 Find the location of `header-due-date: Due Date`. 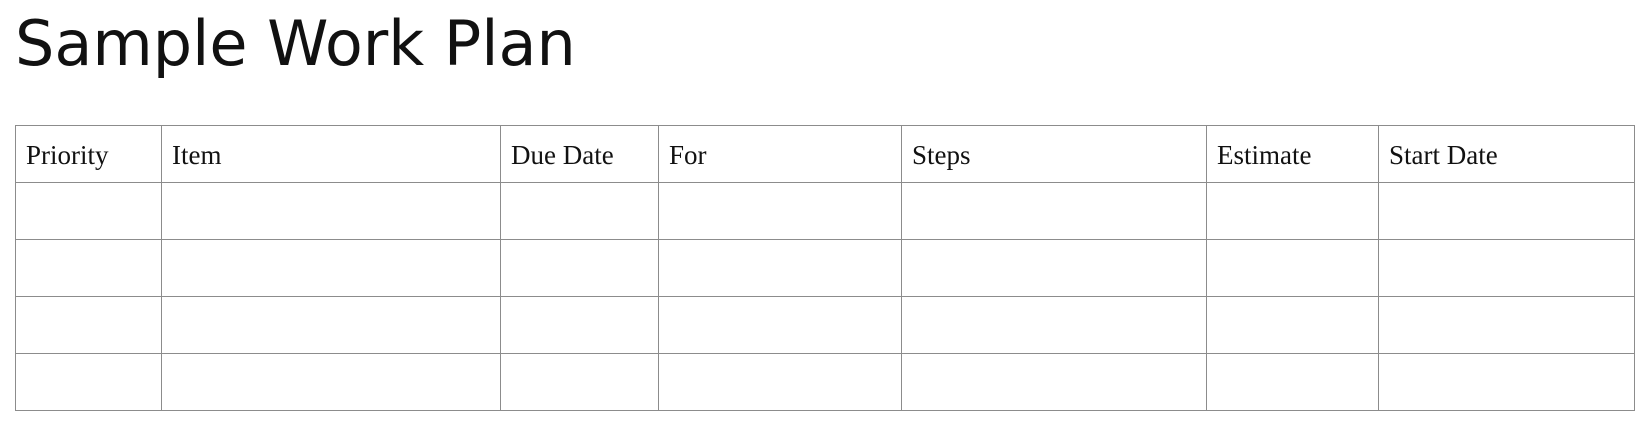

header-due-date: Due Date is located at coordinates (579, 154).